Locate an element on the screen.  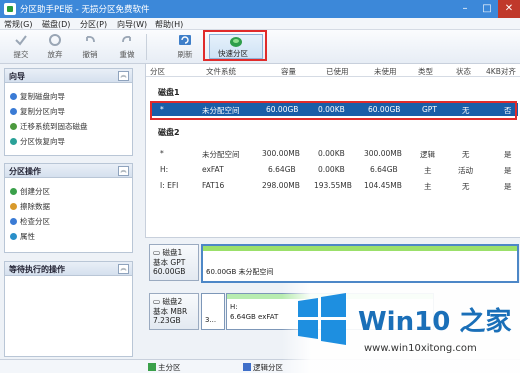
app-logo-icon is located at coordinates (10, 9).